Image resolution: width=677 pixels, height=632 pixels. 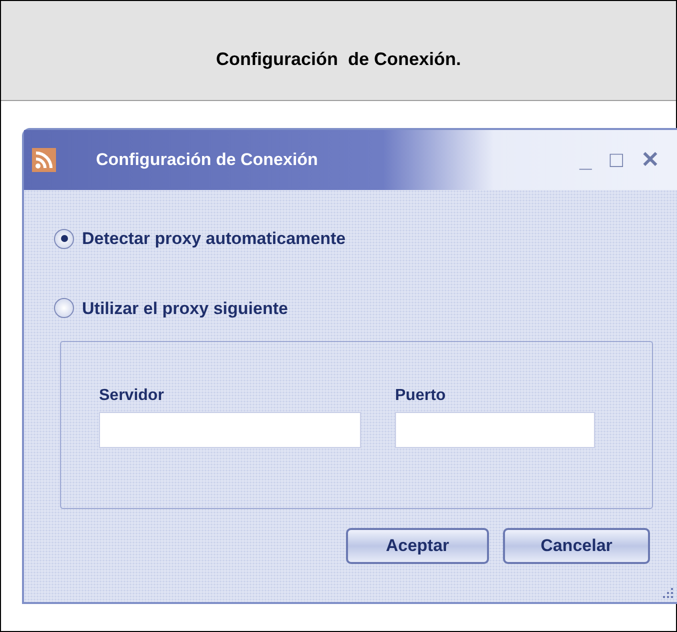 What do you see at coordinates (214, 239) in the screenshot?
I see `radio-label: Detectar proxy automaticamente` at bounding box center [214, 239].